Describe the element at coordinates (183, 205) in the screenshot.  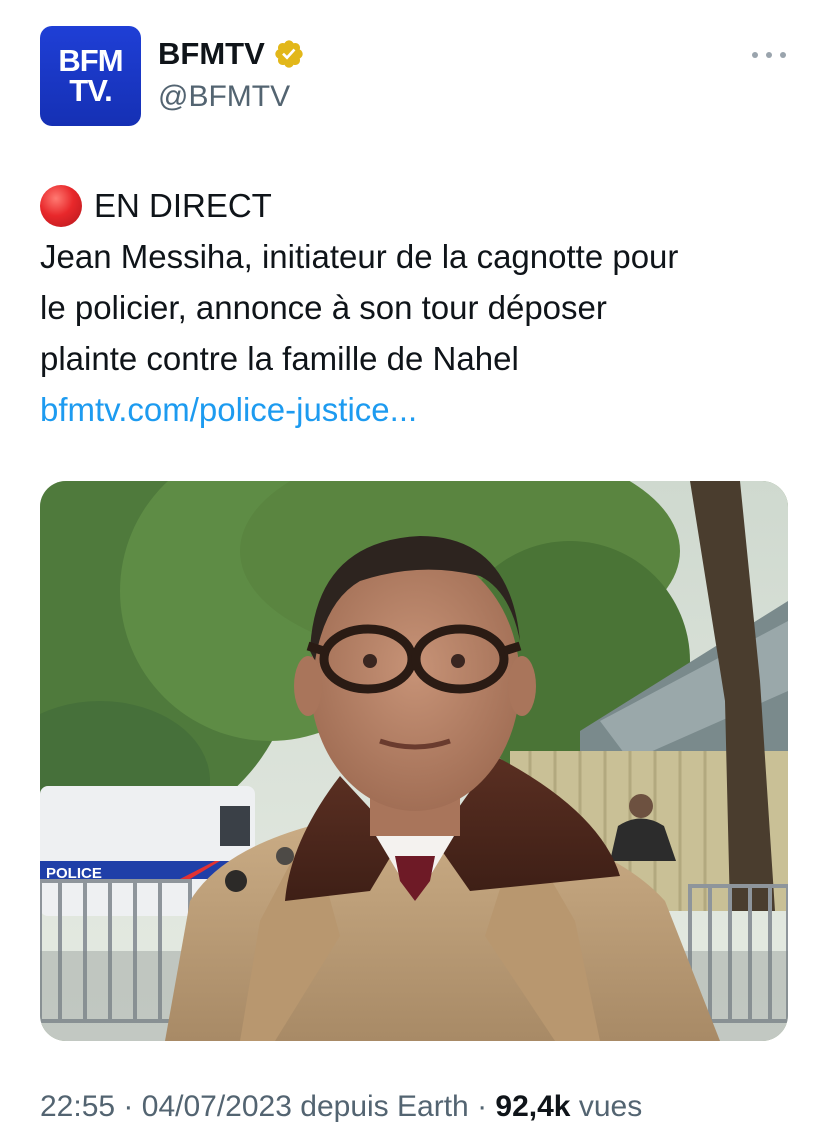
I see `live-label: EN DIRECT` at that location.